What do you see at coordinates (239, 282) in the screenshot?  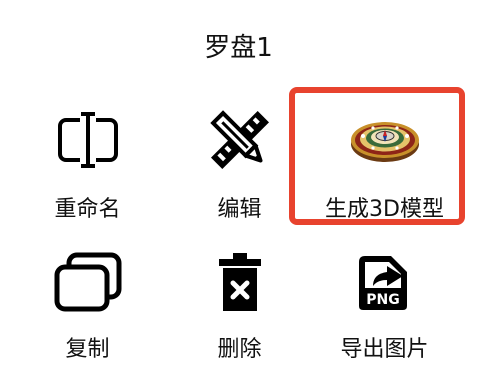 I see `trash-icon` at bounding box center [239, 282].